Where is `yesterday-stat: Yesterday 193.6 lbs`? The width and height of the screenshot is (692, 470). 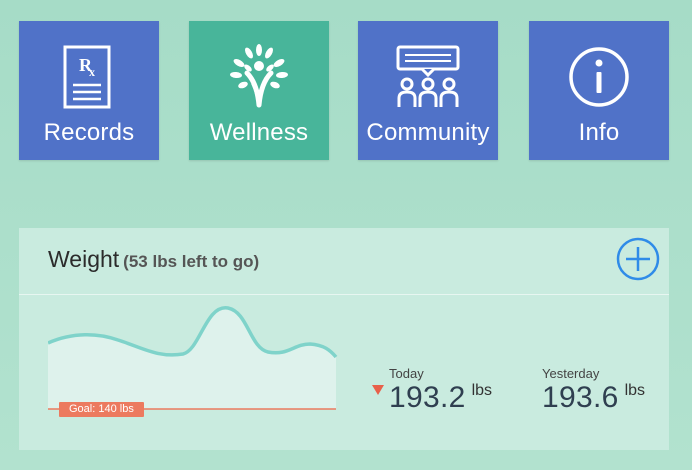 yesterday-stat: Yesterday 193.6 lbs is located at coordinates (593, 390).